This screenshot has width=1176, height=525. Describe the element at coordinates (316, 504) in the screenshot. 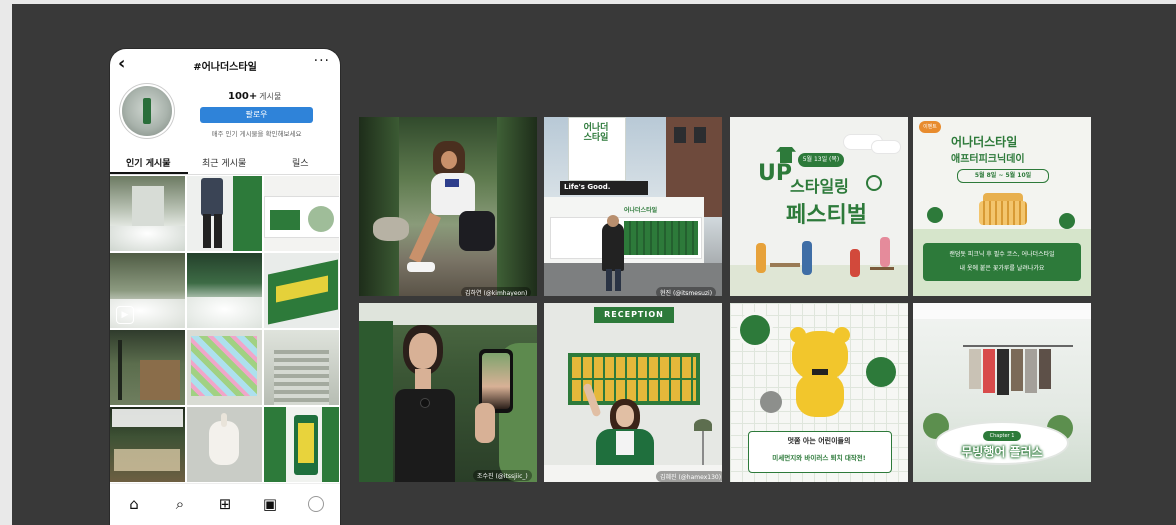

I see `profile-icon` at that location.